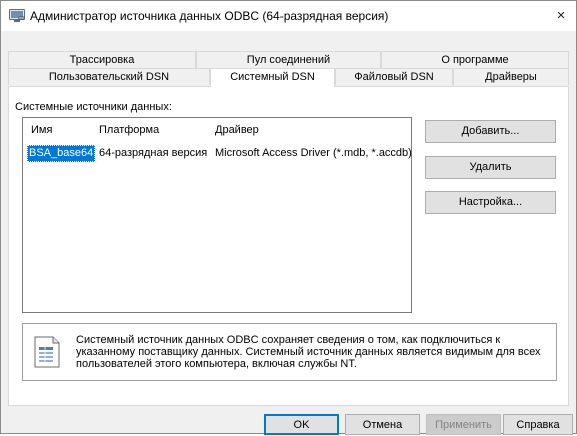  I want to click on tab-user-dsn: Пользовательский DSN, so click(109, 76).